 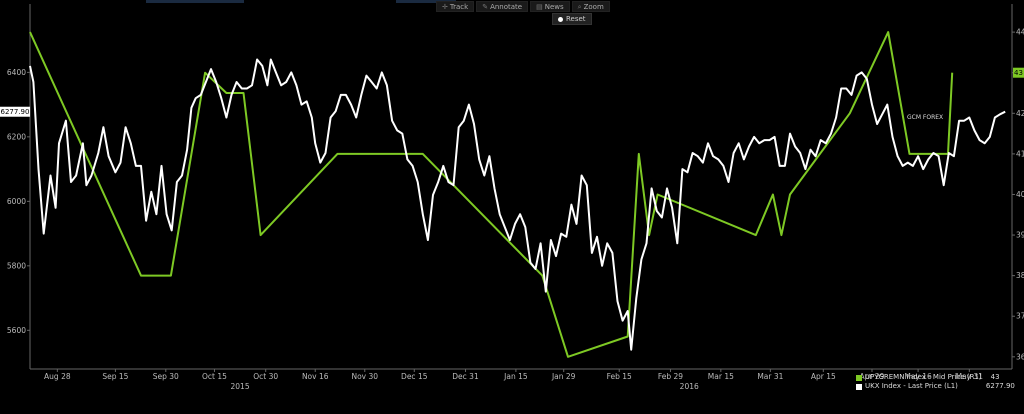 I want to click on x-tick-label: Oct 15, so click(x=214, y=376).